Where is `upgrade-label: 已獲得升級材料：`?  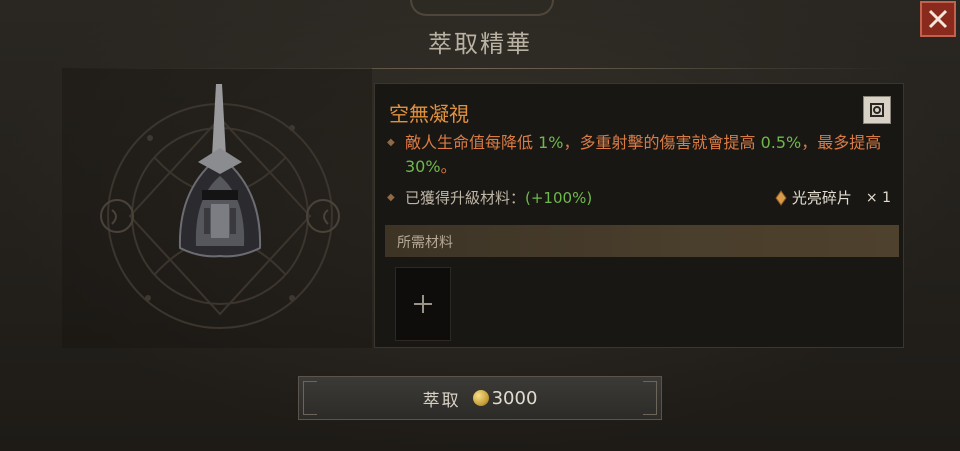
upgrade-label: 已獲得升級材料： is located at coordinates (465, 198).